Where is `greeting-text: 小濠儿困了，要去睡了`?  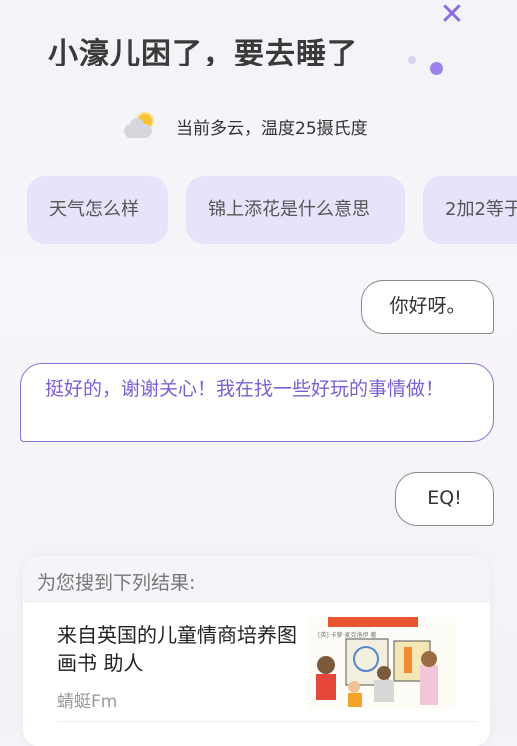
greeting-text: 小濠儿困了，要去睡了 is located at coordinates (203, 51).